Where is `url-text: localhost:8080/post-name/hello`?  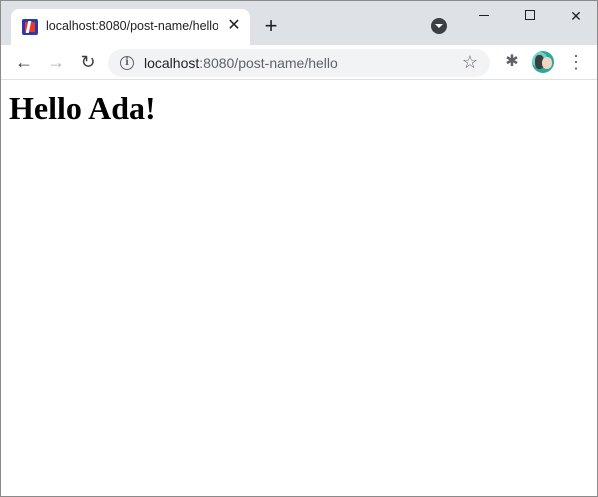
url-text: localhost:8080/post-name/hello is located at coordinates (241, 63).